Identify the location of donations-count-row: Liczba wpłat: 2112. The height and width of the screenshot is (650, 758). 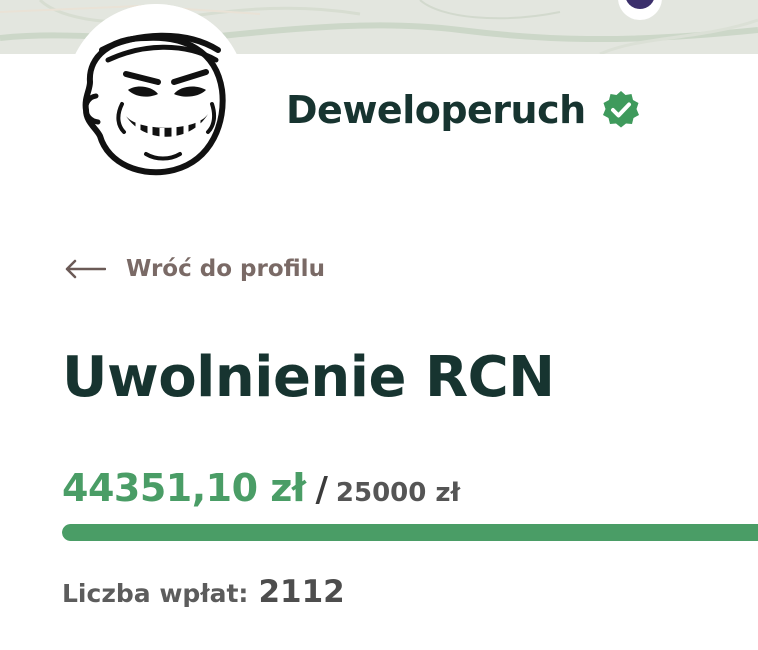
(203, 596).